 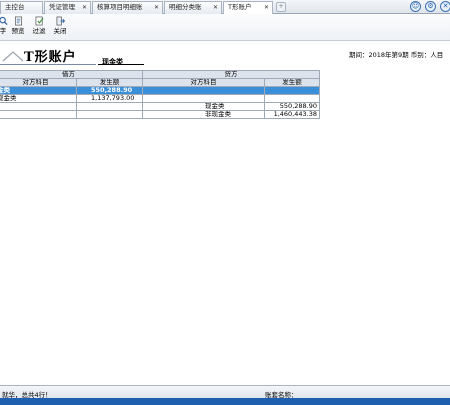 I want to click on status-bar: 就华，总共4行！ 账套名称：, so click(x=225, y=392).